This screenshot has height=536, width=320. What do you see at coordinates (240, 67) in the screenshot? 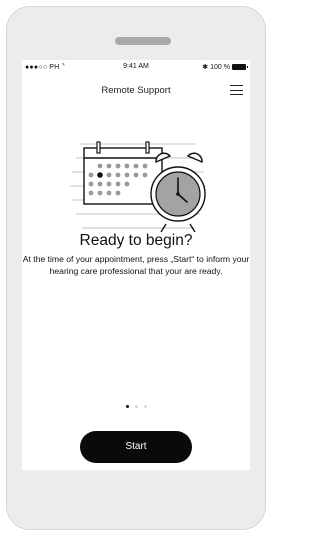
I see `battery-icon` at bounding box center [240, 67].